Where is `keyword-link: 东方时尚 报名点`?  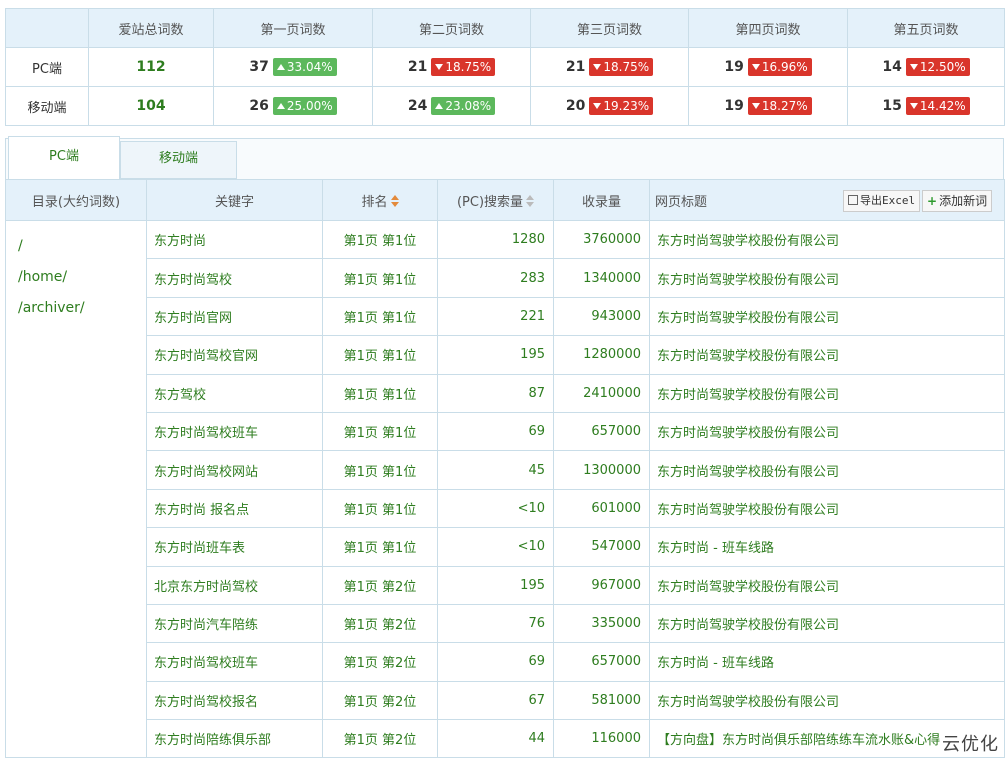 keyword-link: 东方时尚 报名点 is located at coordinates (234, 508).